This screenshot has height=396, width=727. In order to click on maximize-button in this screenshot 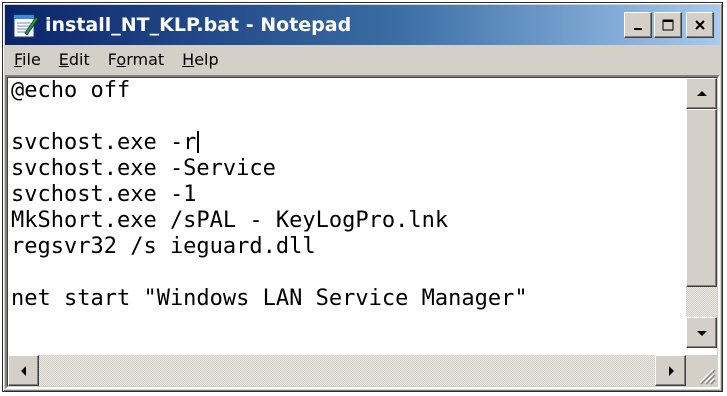, I will do `click(668, 25)`.